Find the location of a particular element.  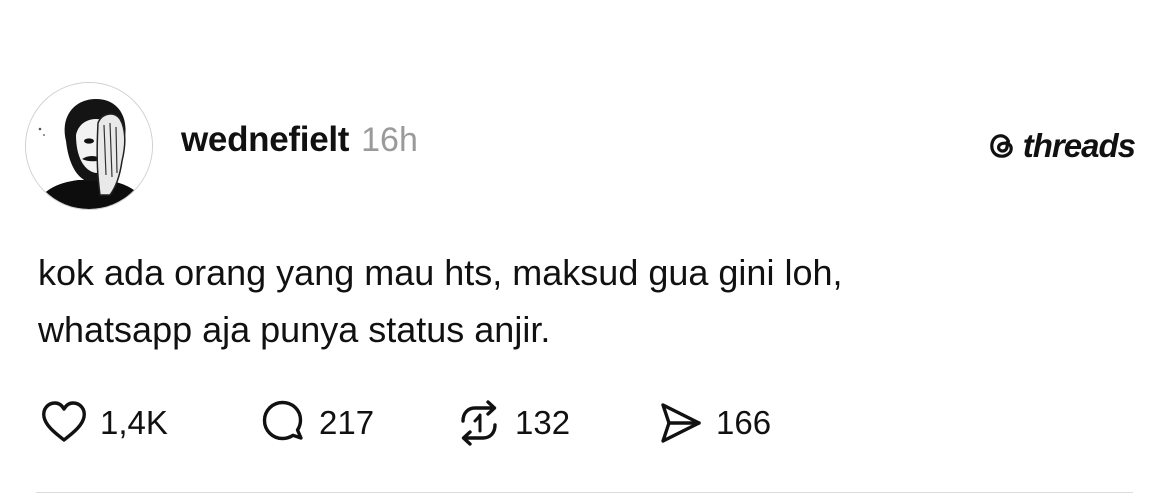

reply-count: 217 is located at coordinates (347, 422).